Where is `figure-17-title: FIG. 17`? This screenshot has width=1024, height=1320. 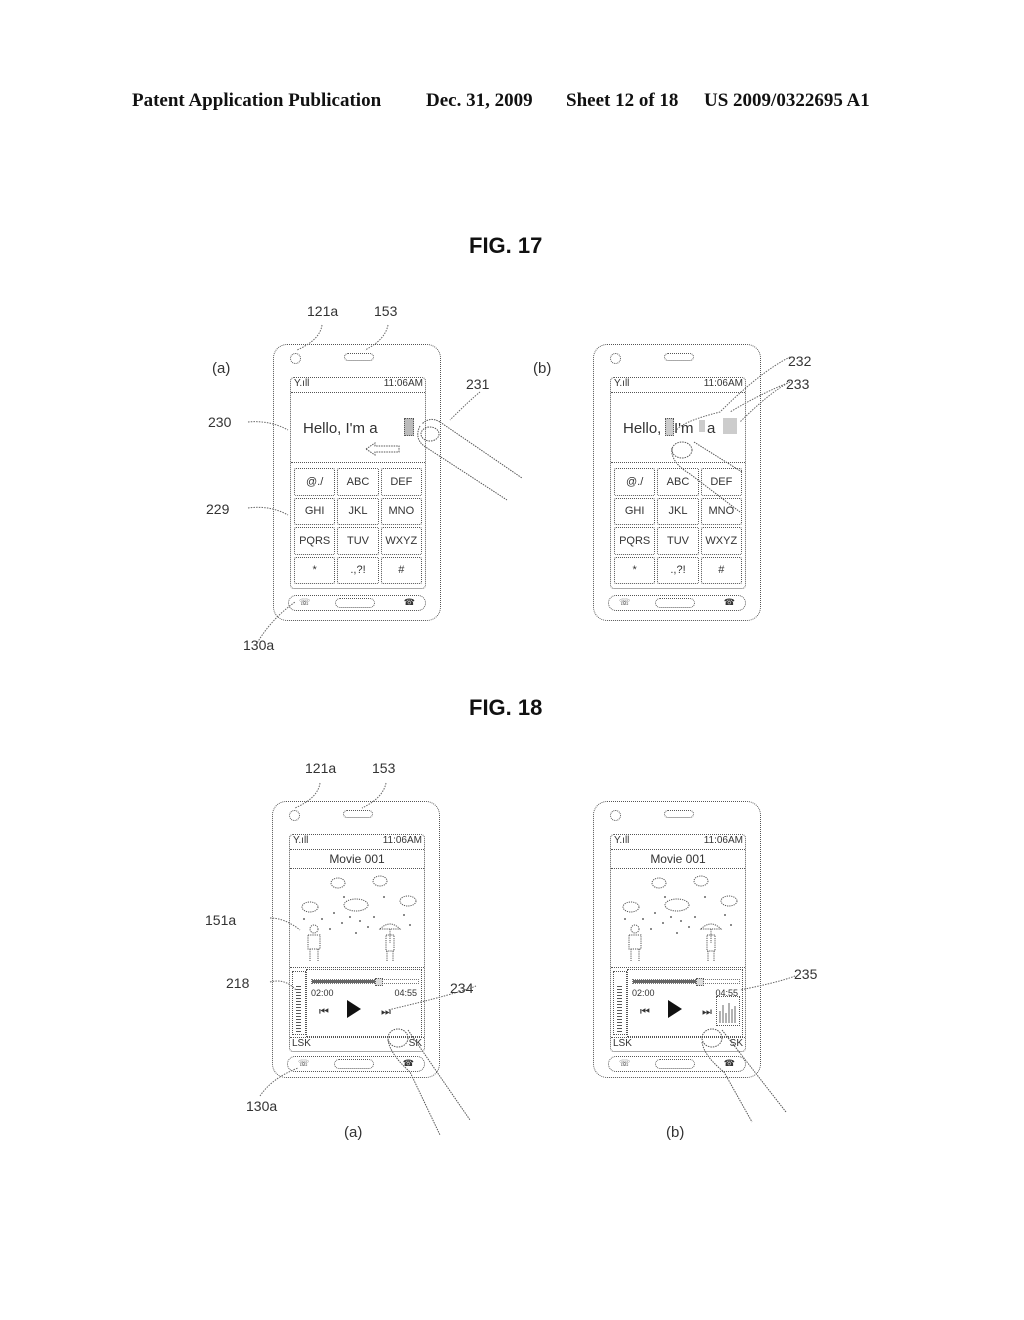
figure-17-title: FIG. 17 is located at coordinates (506, 245).